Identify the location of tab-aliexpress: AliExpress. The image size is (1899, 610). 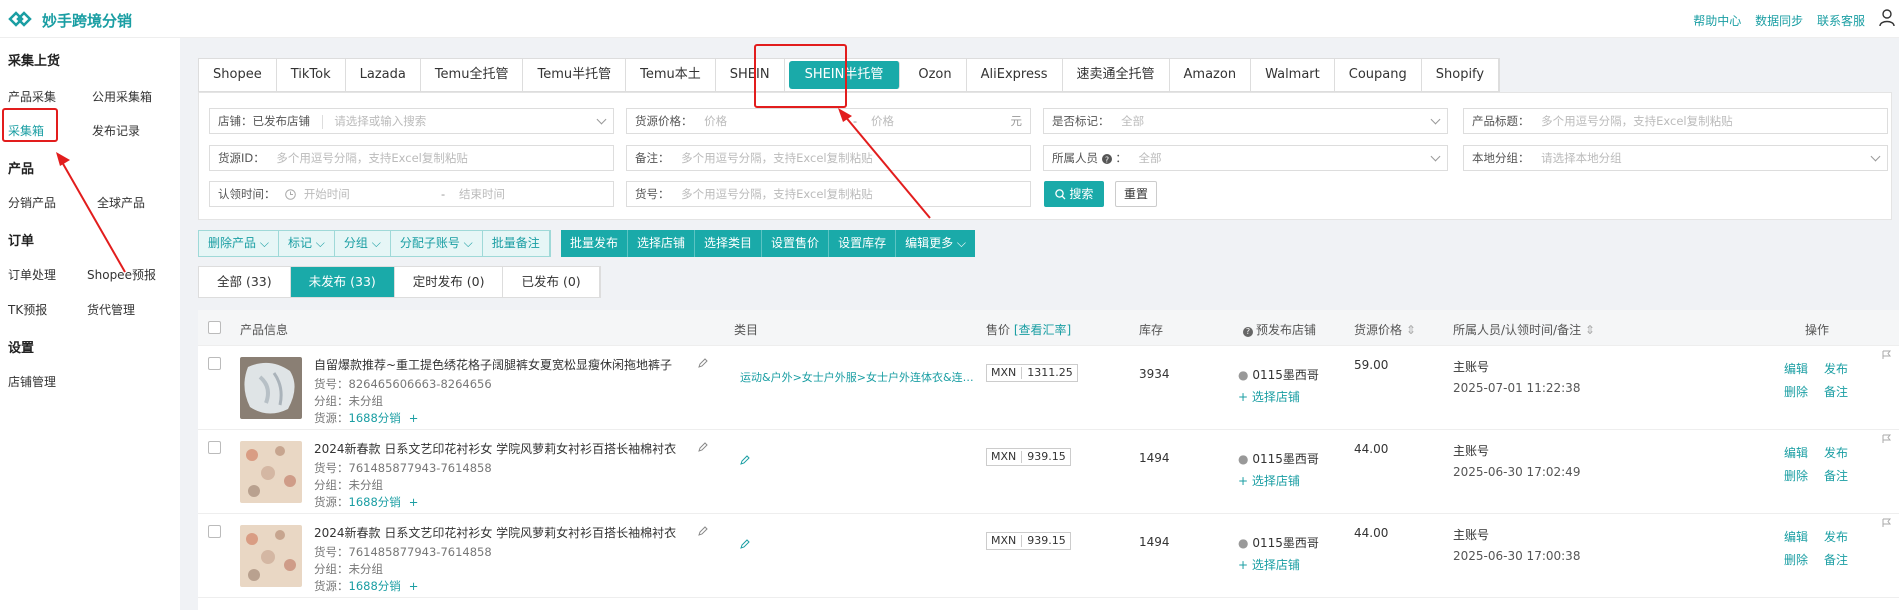
(1015, 75).